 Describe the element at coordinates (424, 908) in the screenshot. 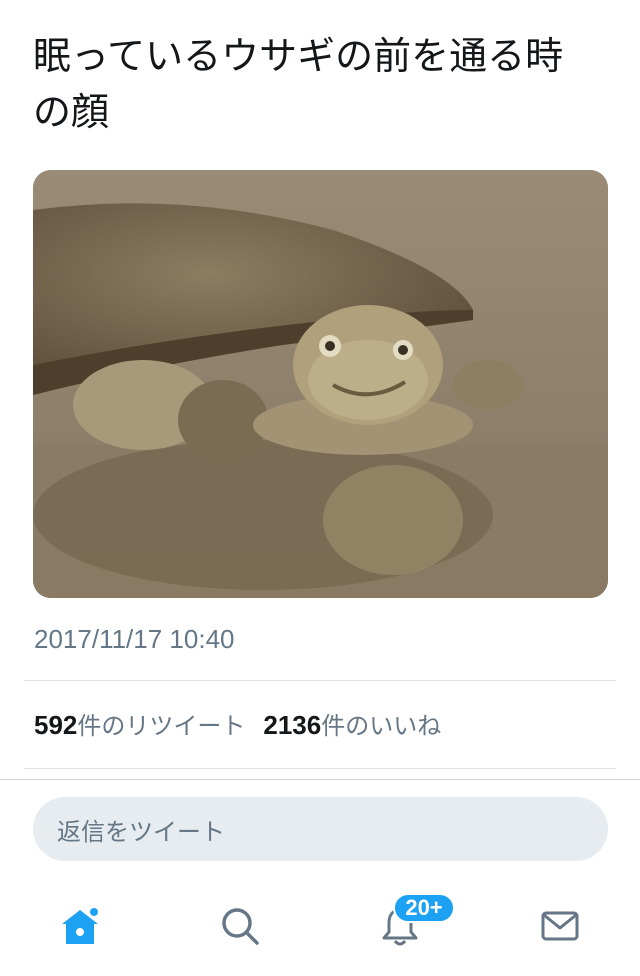

I see `notification-badge: 20+` at that location.